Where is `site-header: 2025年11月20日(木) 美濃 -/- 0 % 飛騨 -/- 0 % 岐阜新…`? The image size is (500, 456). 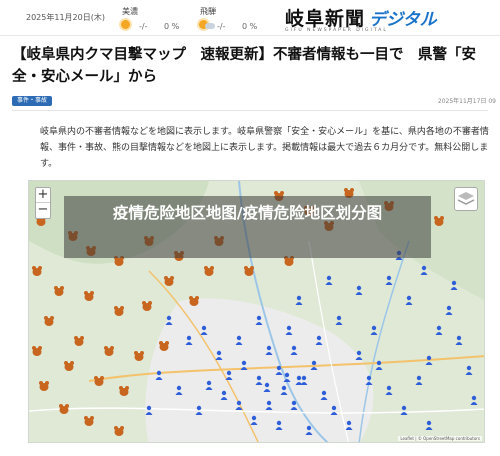
site-header: 2025年11月20日(木) 美濃 -/- 0 % 飛騨 -/- 0 % 岐阜新… is located at coordinates (250, 18).